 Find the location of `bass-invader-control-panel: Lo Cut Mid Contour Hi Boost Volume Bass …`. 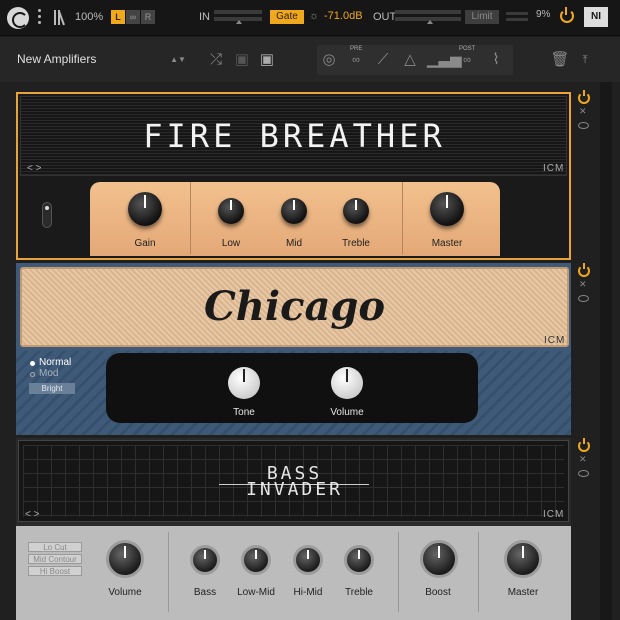

bass-invader-control-panel: Lo Cut Mid Contour Hi Boost Volume Bass … is located at coordinates (293, 573).